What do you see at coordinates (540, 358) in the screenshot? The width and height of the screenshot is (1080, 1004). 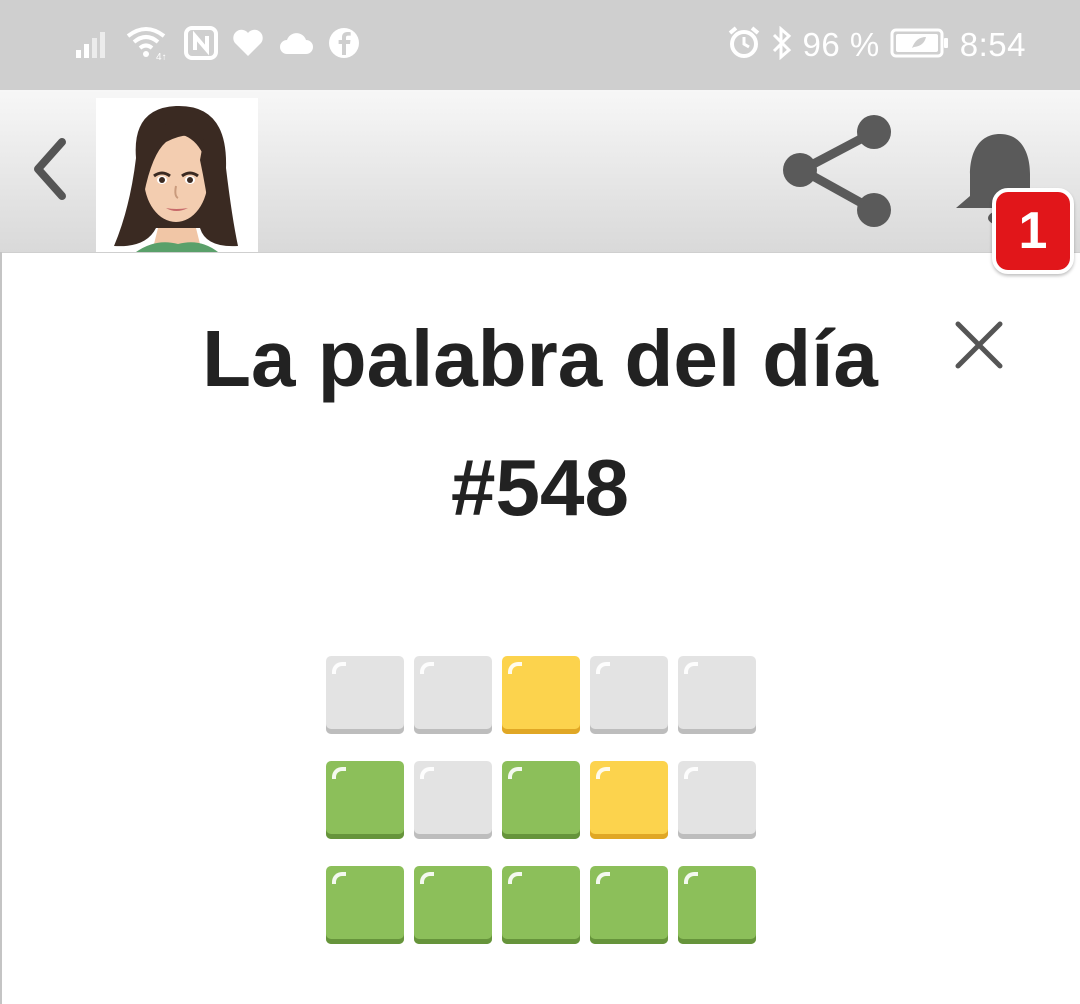 I see `page-title: La palabra del día` at bounding box center [540, 358].